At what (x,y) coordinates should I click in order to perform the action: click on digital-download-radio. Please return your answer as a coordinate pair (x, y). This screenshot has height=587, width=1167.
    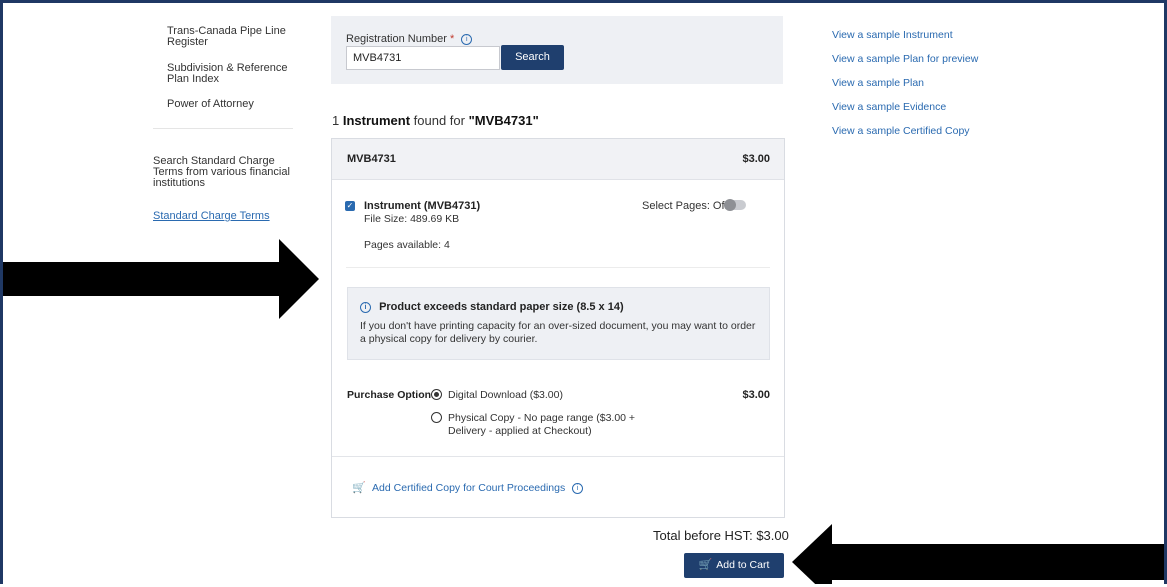
    Looking at the image, I should click on (436, 394).